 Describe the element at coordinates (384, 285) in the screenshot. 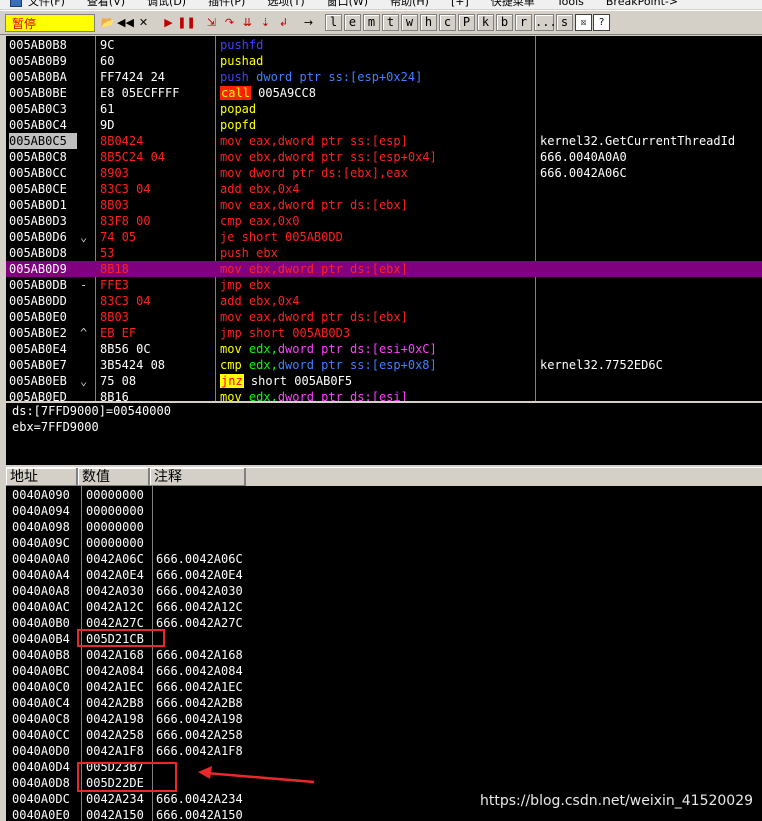

I see `disasm-row: 005AB0DB - FFE3 jmp ebx` at that location.